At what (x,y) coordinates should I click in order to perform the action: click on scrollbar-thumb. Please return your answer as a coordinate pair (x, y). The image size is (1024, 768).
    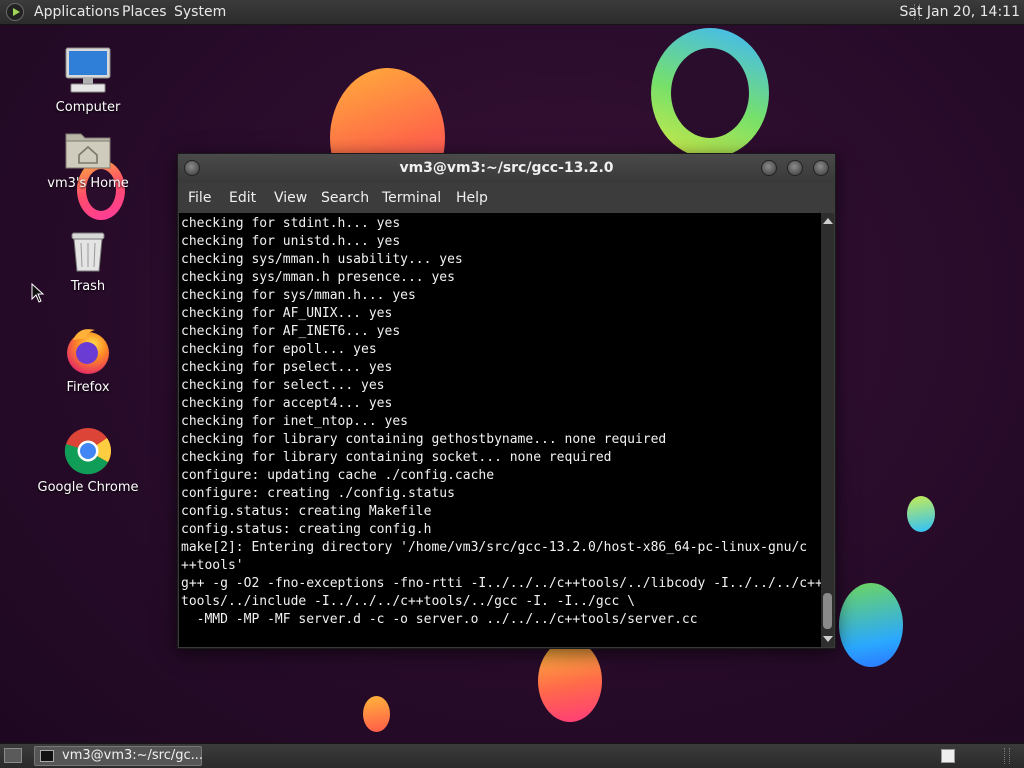
    Looking at the image, I should click on (827, 611).